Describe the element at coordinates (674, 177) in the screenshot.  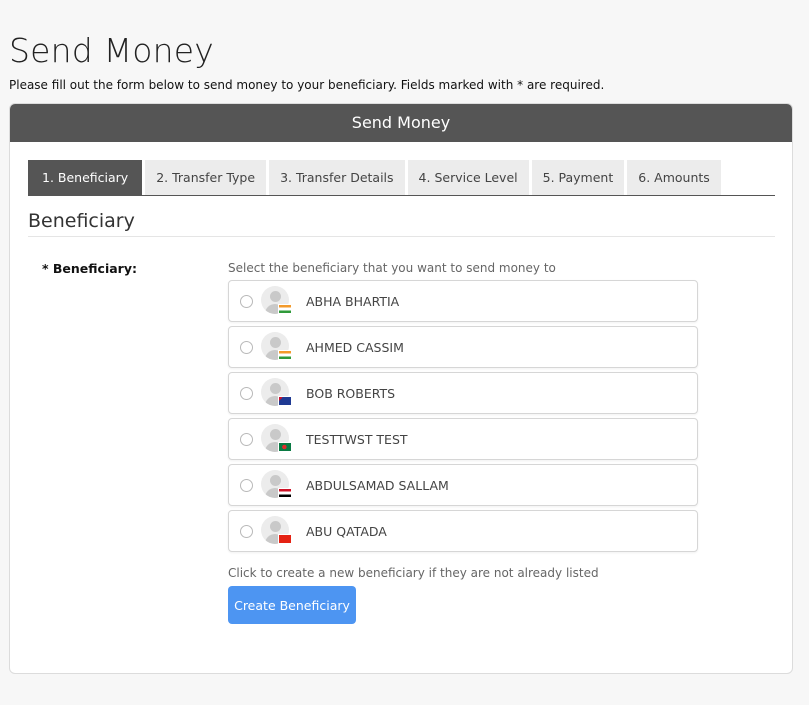
I see `tab-amounts: 6. Amounts` at that location.